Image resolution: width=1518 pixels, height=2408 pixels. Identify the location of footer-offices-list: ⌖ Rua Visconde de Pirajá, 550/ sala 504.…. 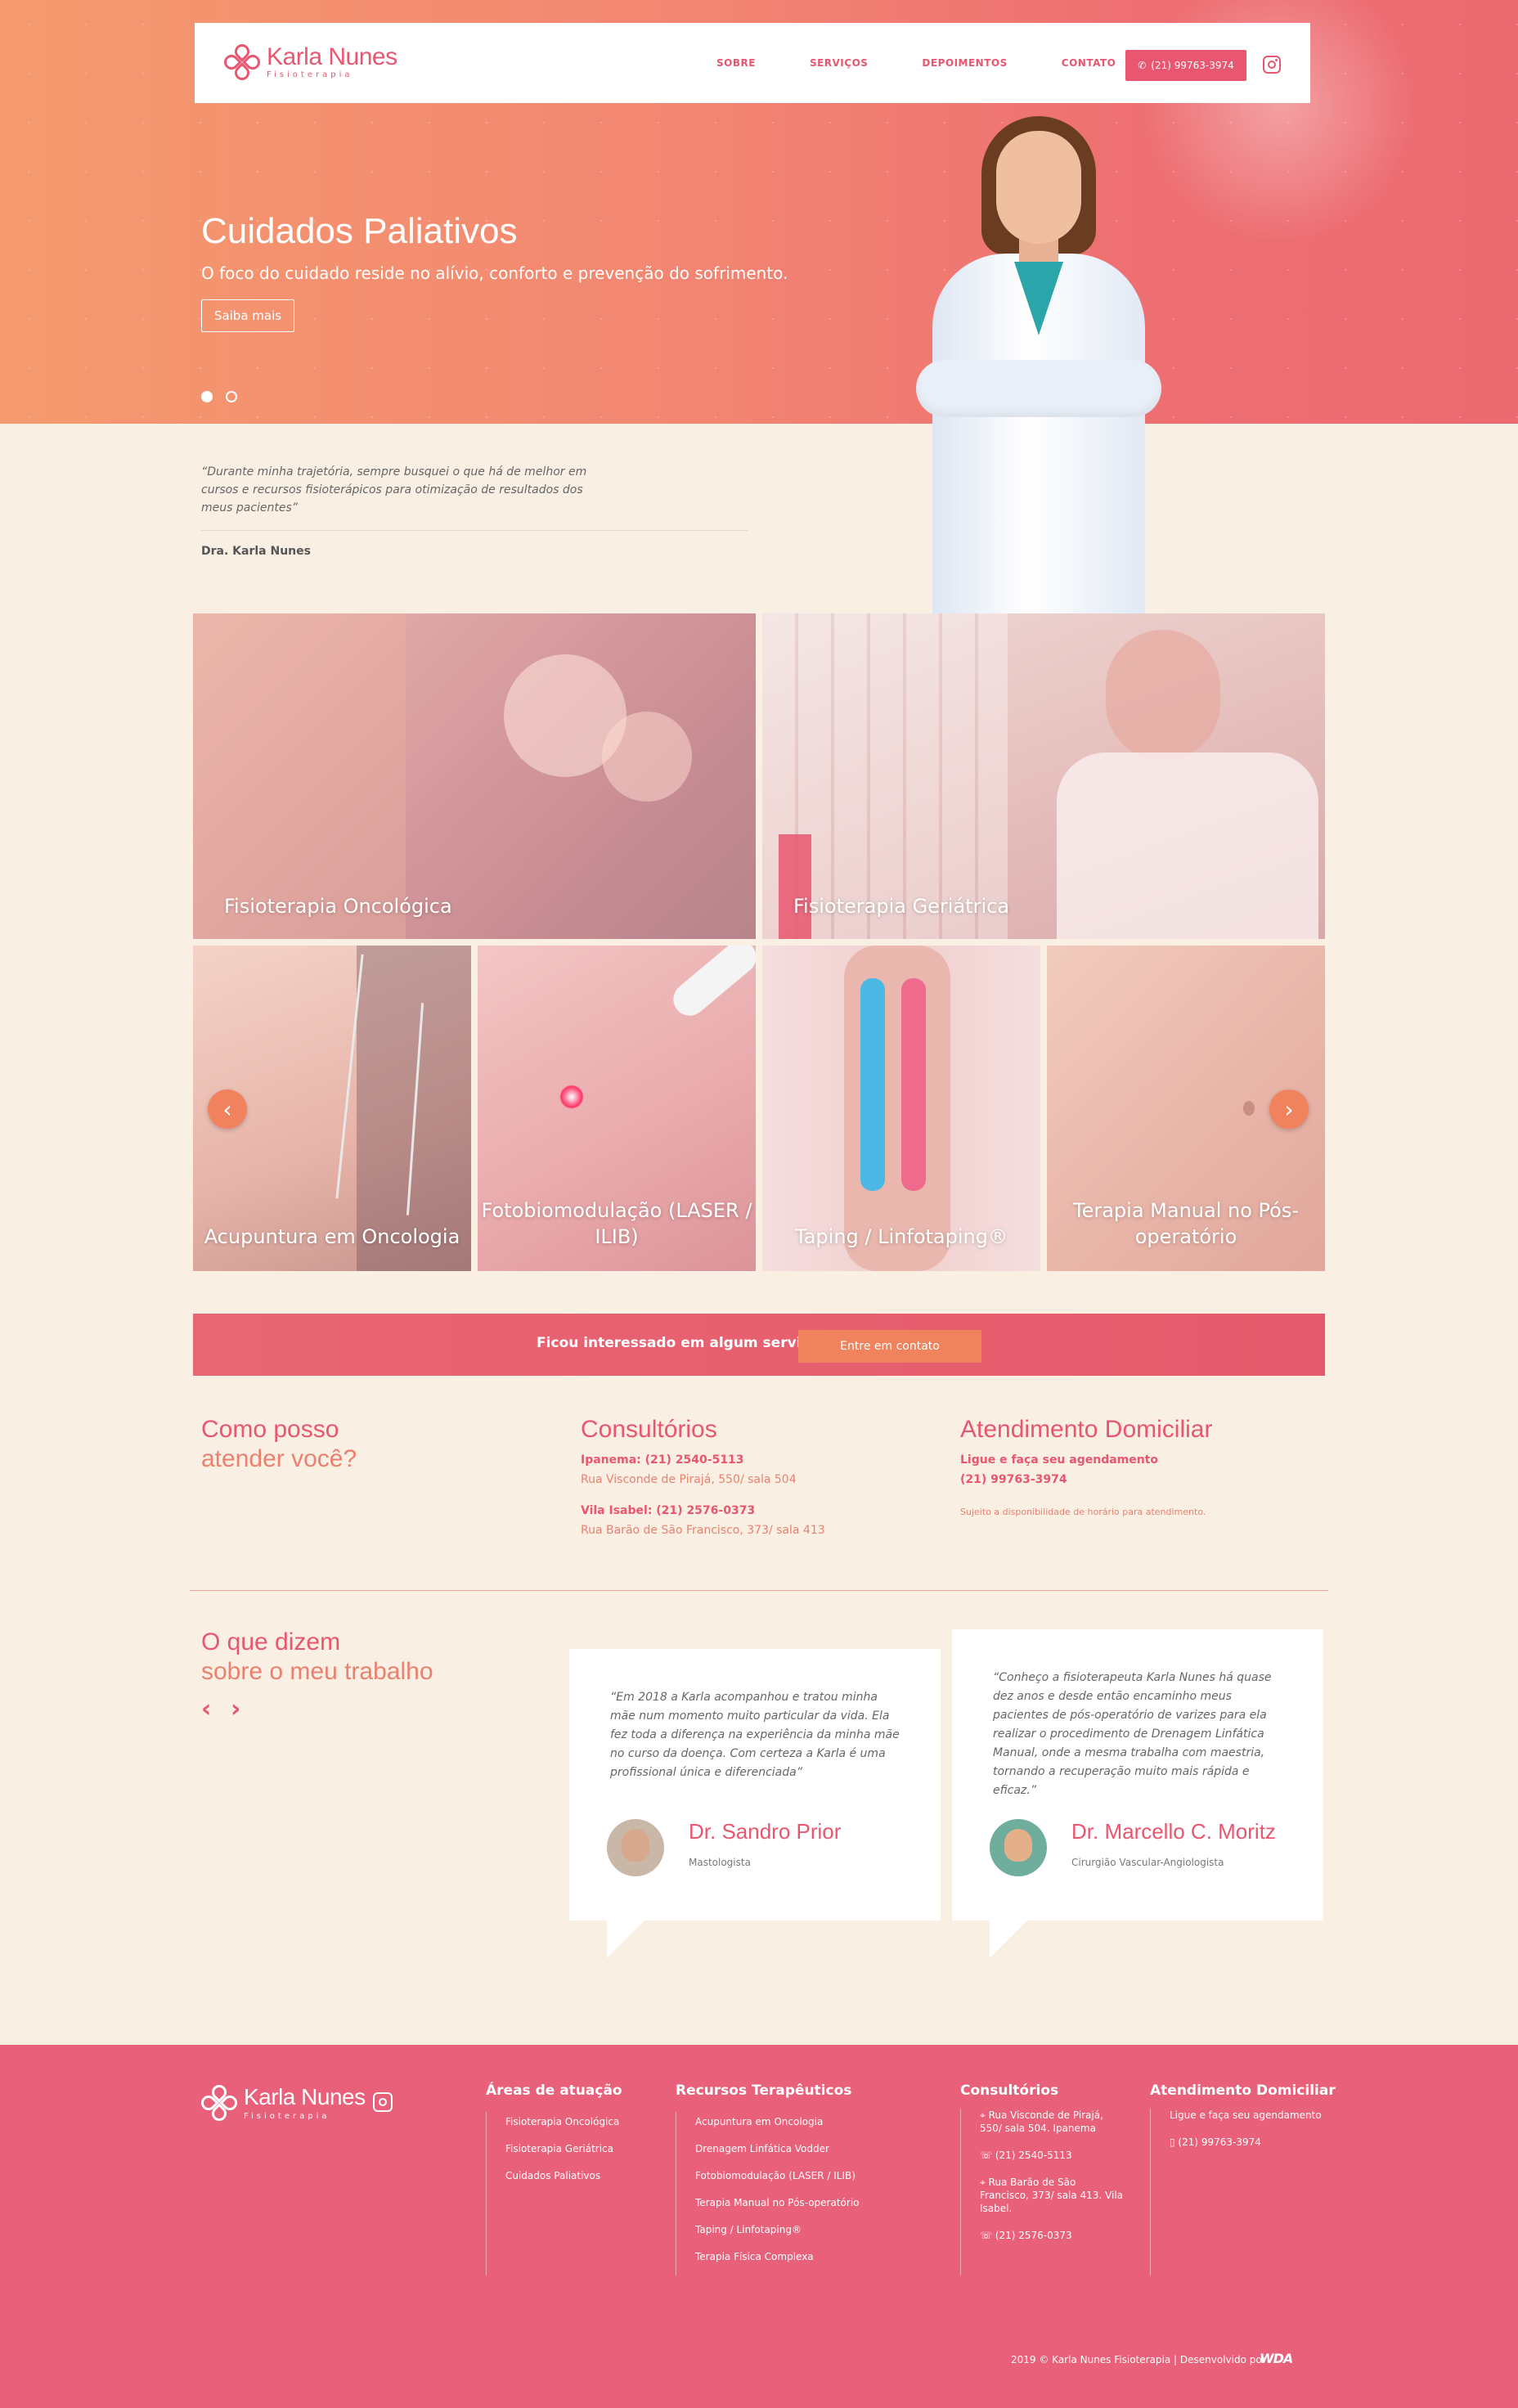
(1053, 2182).